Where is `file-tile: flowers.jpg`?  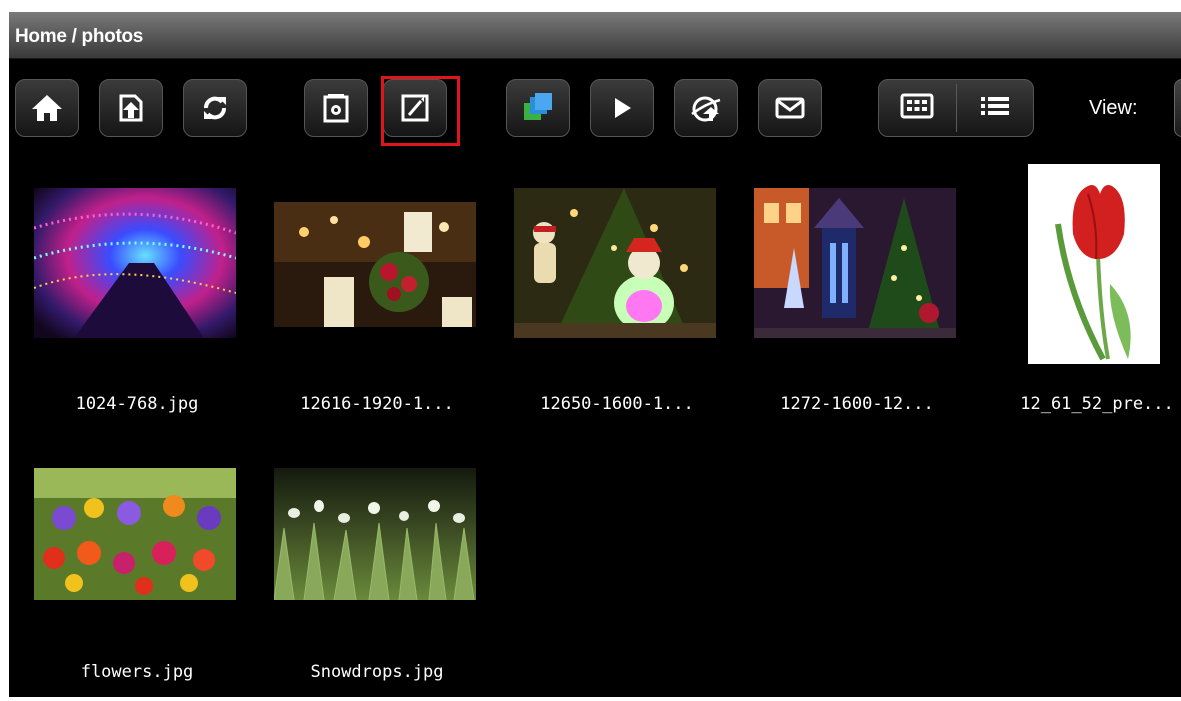
file-tile: flowers.jpg is located at coordinates (137, 569).